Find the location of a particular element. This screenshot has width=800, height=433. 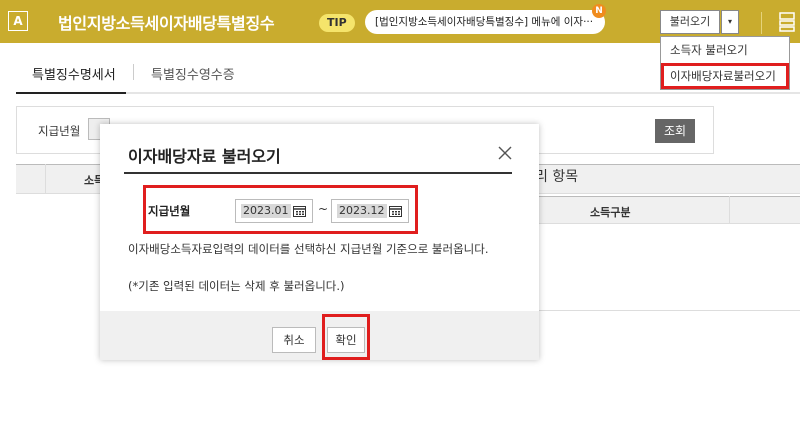

dialog-description: 이자배당소득자료입력의 데이터를 선택하신 지급년월 기준으로 불러옵니다. is located at coordinates (308, 249).